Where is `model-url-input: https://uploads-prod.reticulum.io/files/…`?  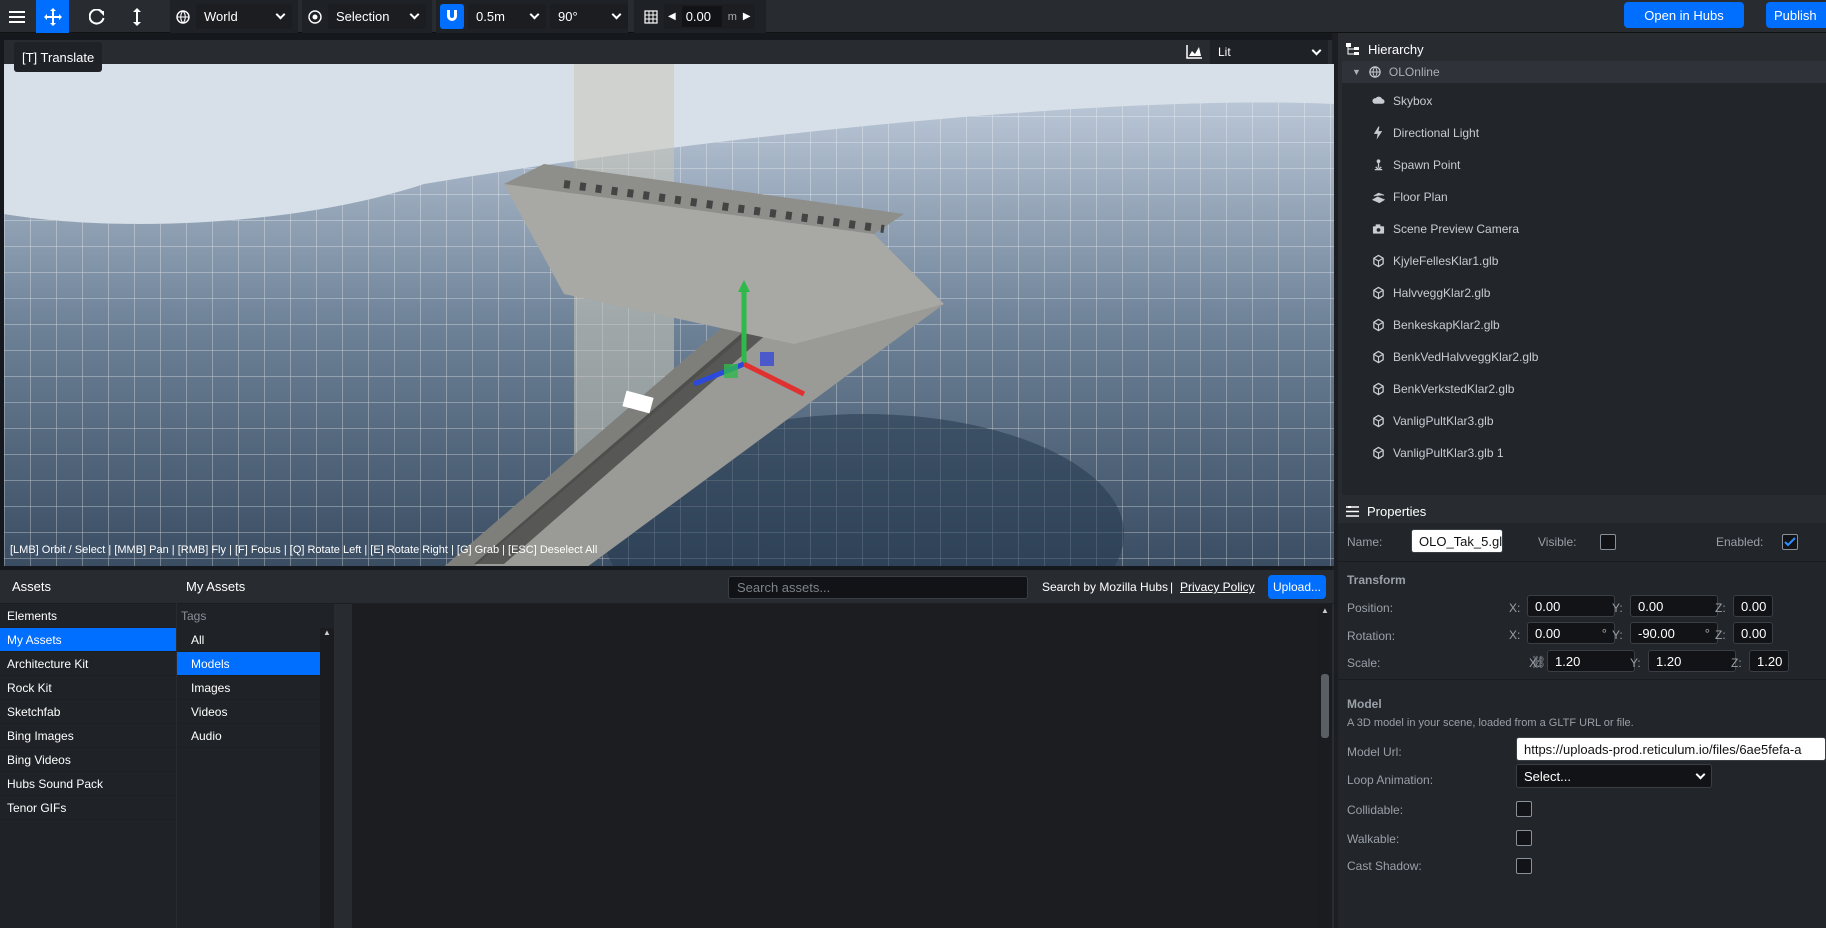
model-url-input: https://uploads-prod.reticulum.io/files/… is located at coordinates (1671, 749).